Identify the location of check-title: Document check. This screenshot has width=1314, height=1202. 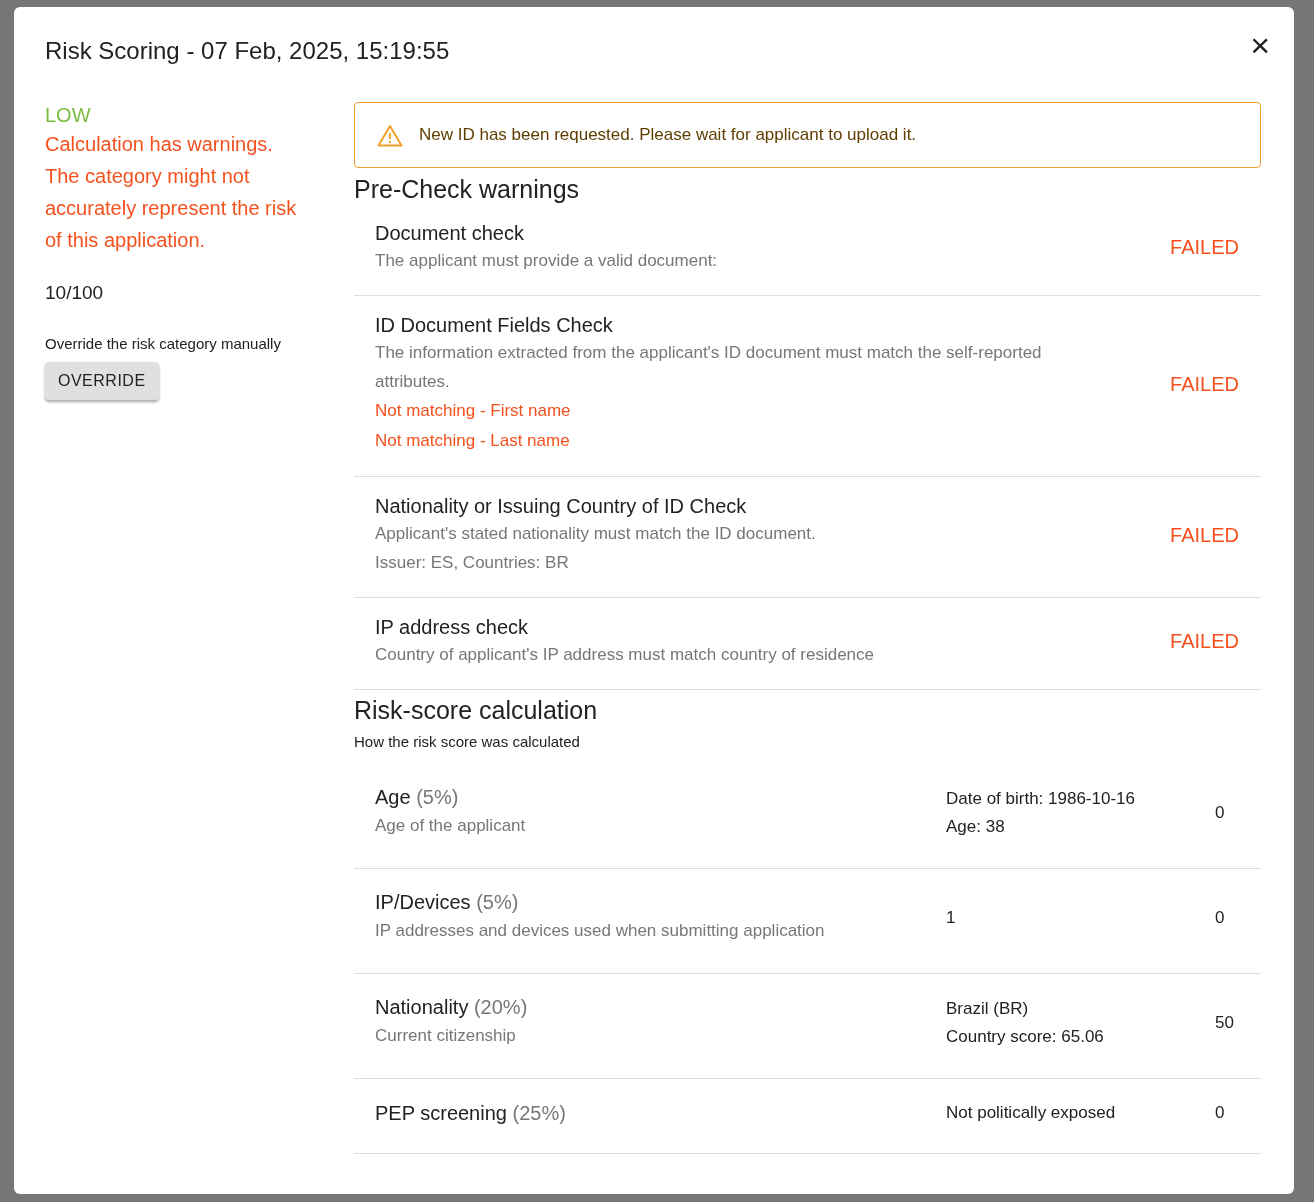
(450, 233).